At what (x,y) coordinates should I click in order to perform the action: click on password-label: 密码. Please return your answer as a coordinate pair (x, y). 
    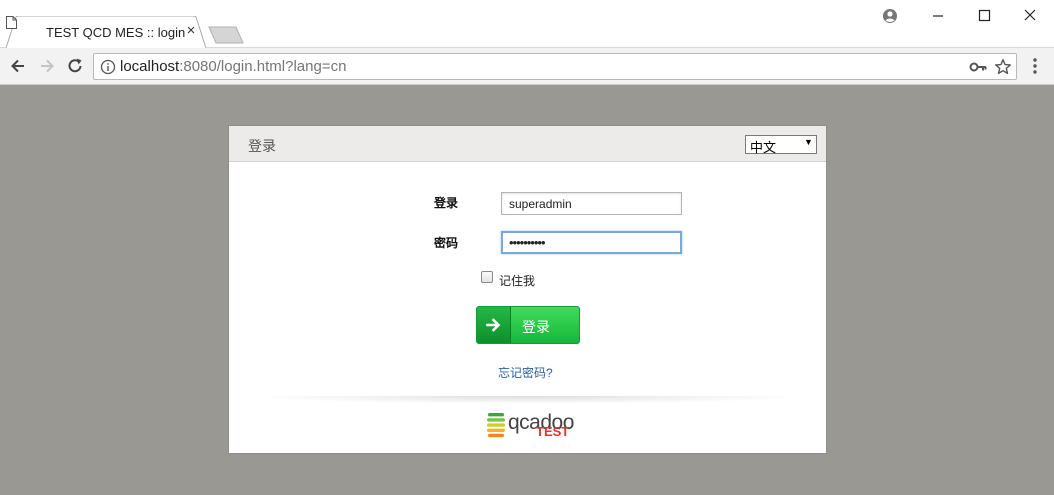
    Looking at the image, I should click on (446, 243).